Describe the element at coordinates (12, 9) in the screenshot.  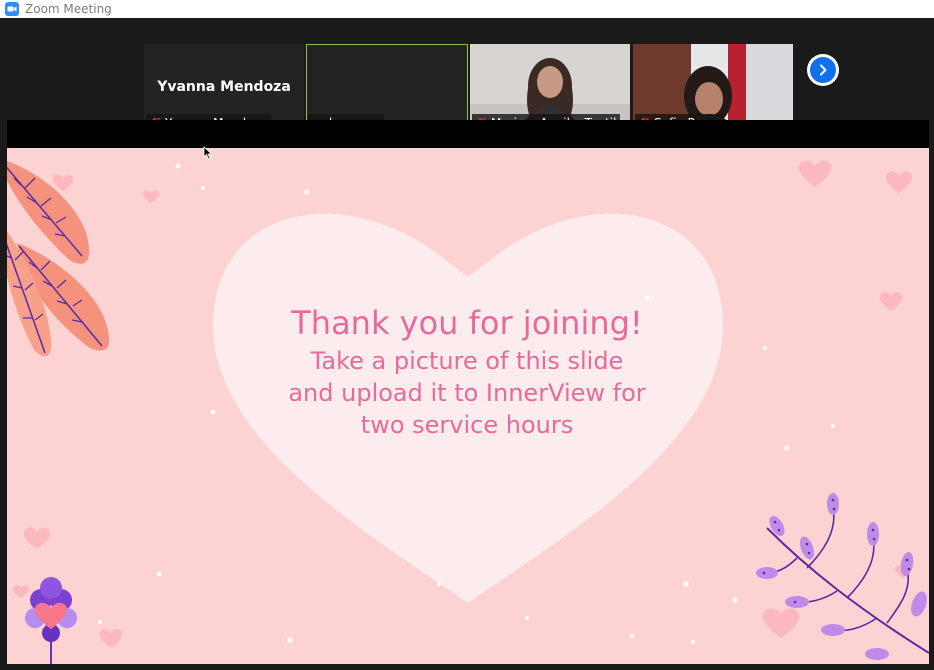
I see `zoom-camera-icon` at that location.